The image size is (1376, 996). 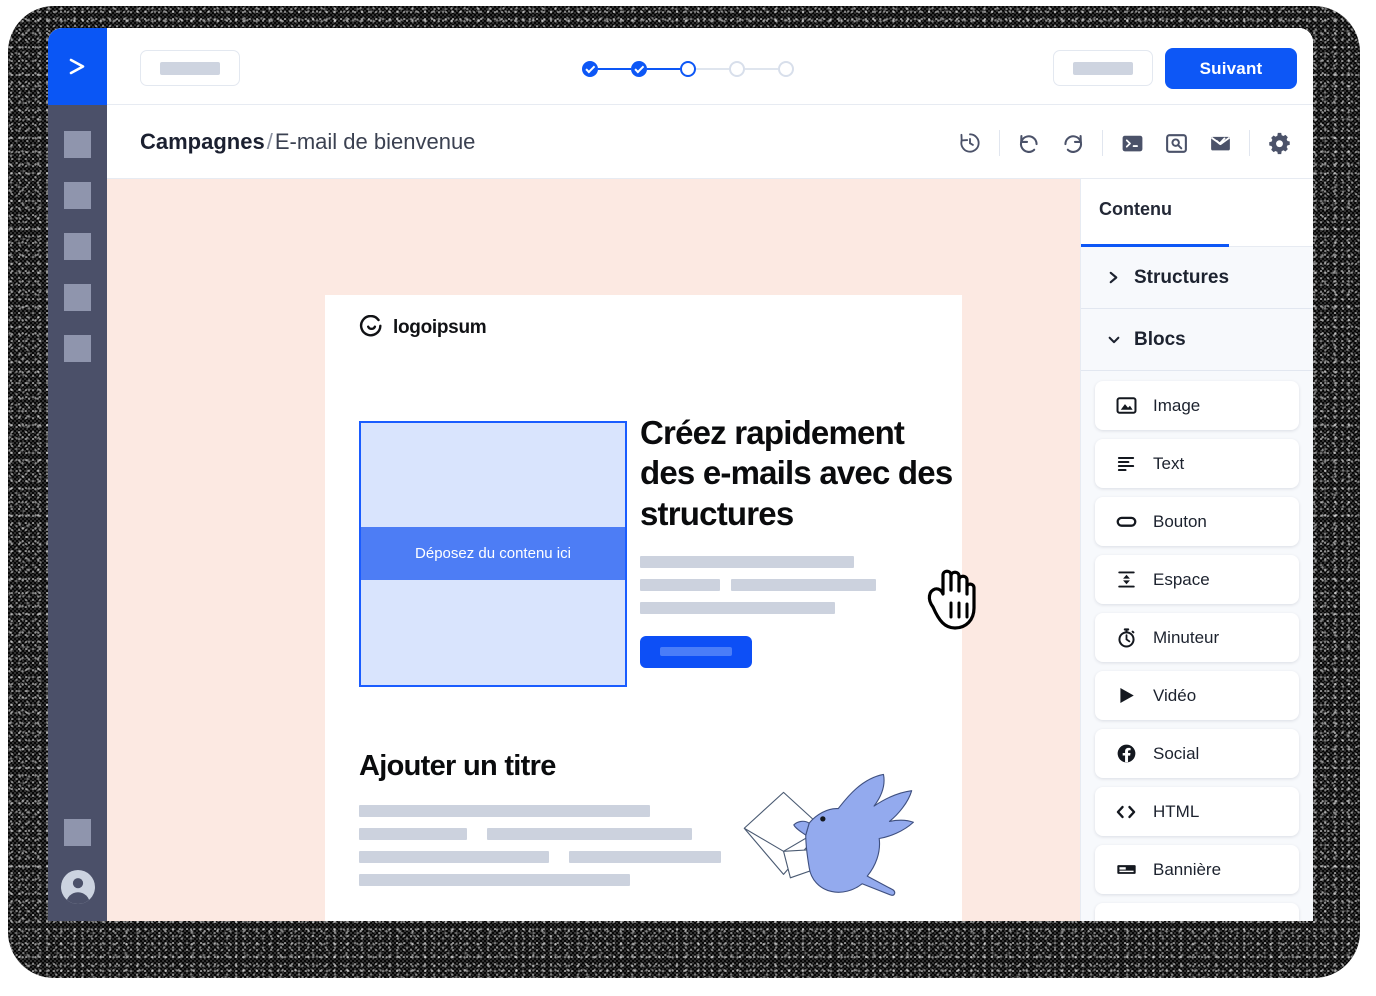 What do you see at coordinates (644, 823) in the screenshot?
I see `second-block: Ajouter un titre` at bounding box center [644, 823].